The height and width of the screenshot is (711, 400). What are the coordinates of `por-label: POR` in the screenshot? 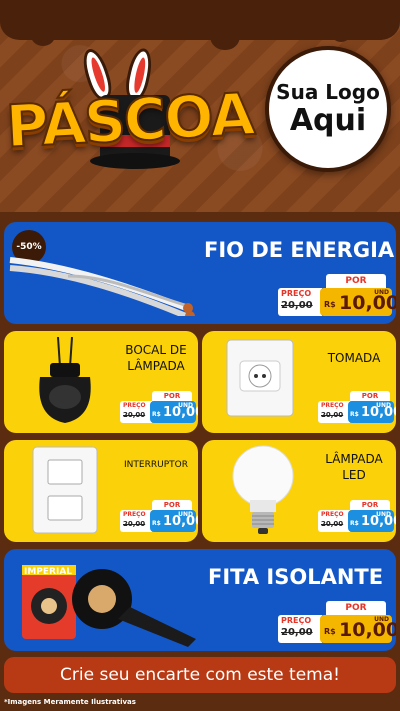 It's located at (356, 281).